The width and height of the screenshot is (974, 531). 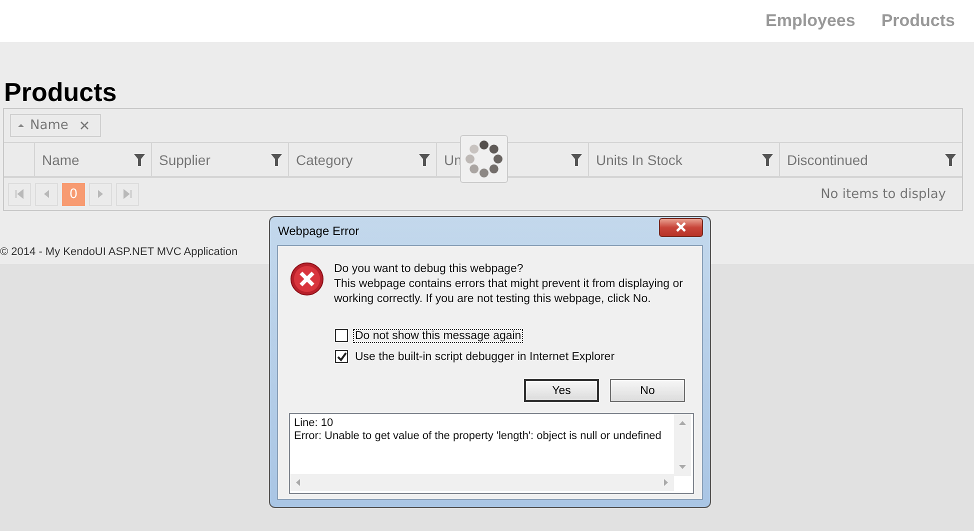 What do you see at coordinates (307, 279) in the screenshot?
I see `error-icon` at bounding box center [307, 279].